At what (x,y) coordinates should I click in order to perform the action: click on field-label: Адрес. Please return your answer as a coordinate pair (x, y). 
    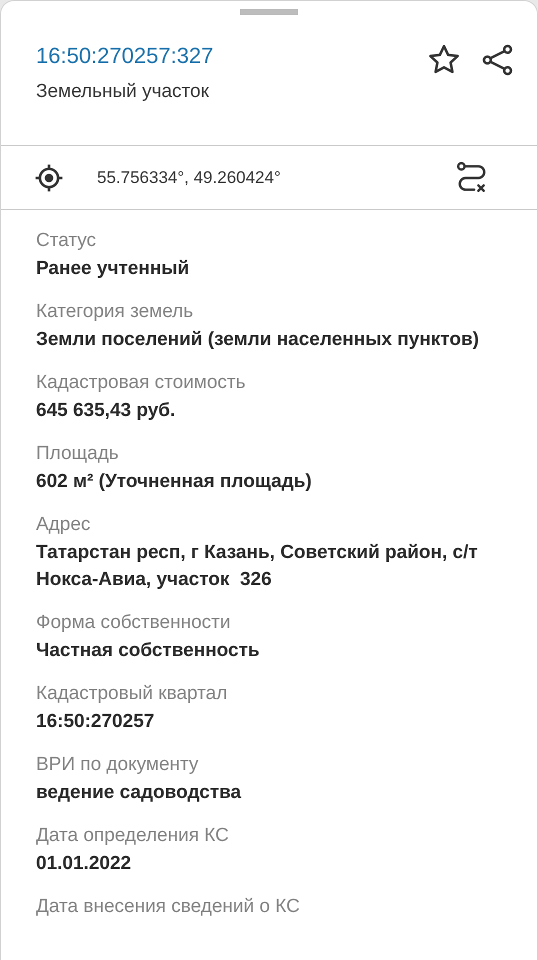
    Looking at the image, I should click on (64, 525).